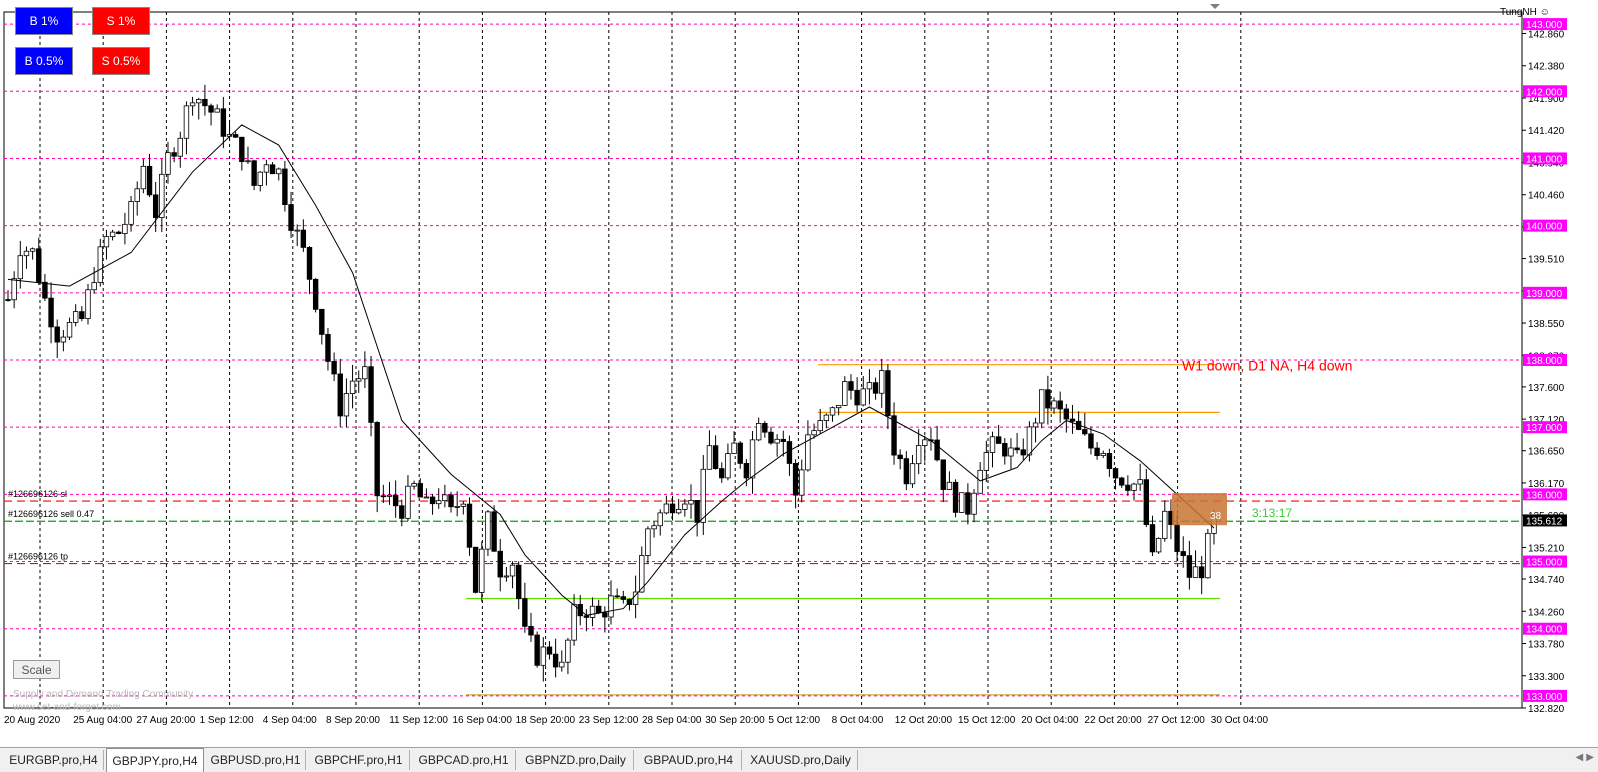 This screenshot has height=772, width=1598. Describe the element at coordinates (1546, 548) in the screenshot. I see `y-tick-label: 135.210` at that location.